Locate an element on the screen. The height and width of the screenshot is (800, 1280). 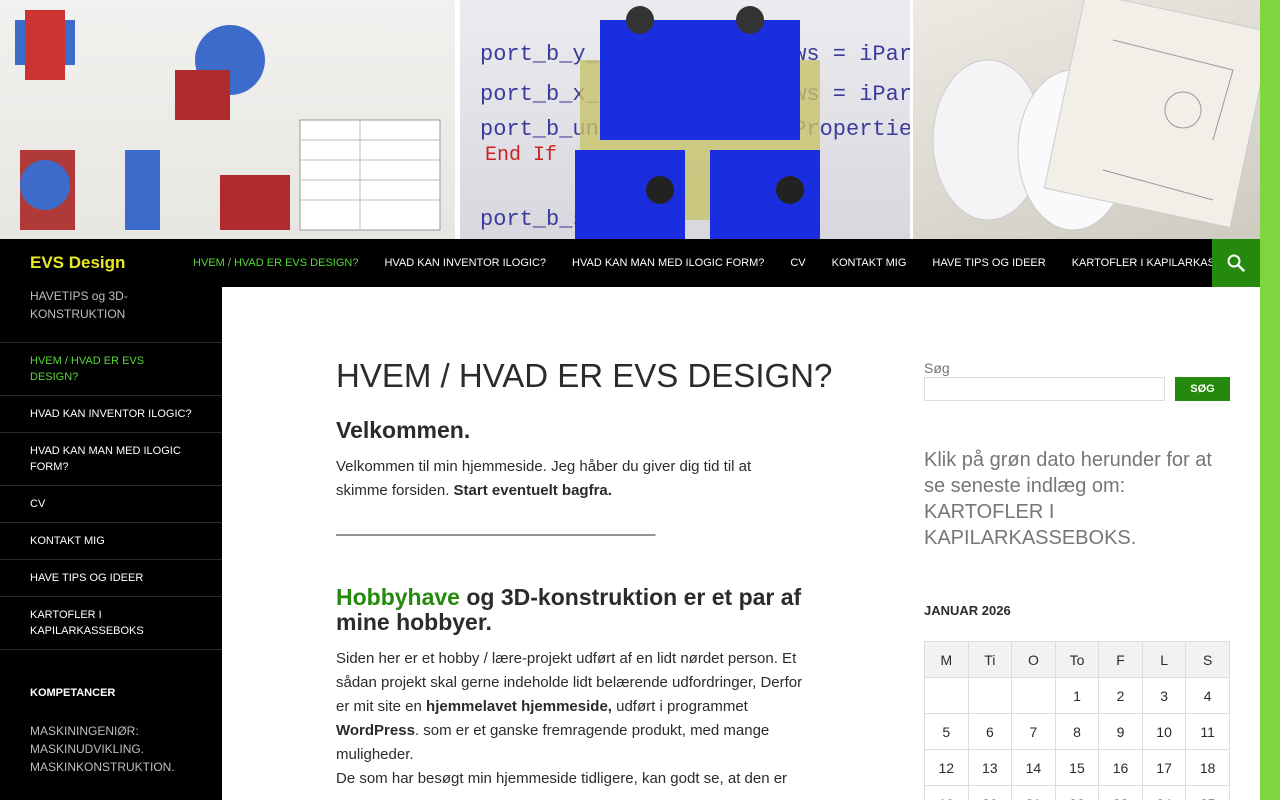
calendar-day: 2 is located at coordinates (1120, 695).